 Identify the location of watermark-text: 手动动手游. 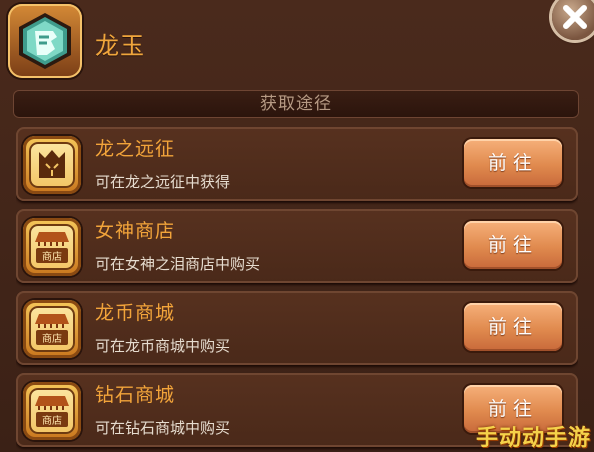
(534, 438).